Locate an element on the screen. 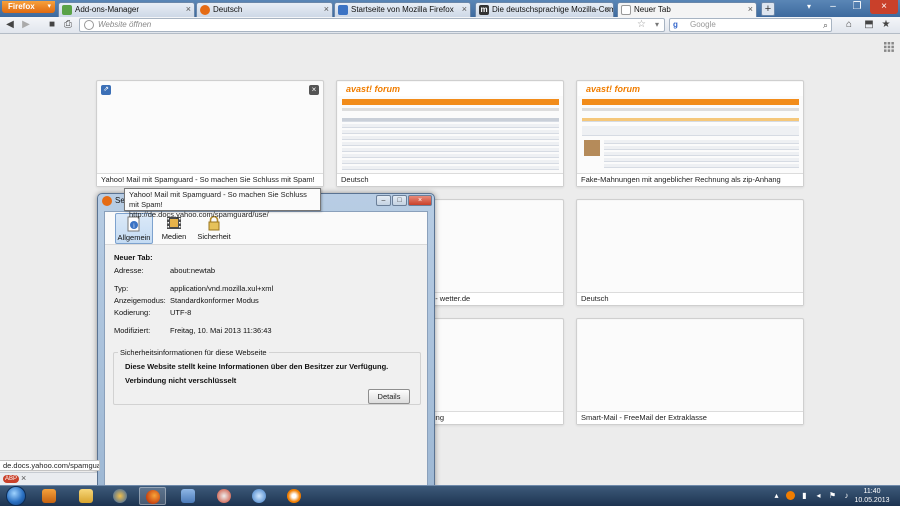  taskbar-thunderbird is located at coordinates (119, 496).